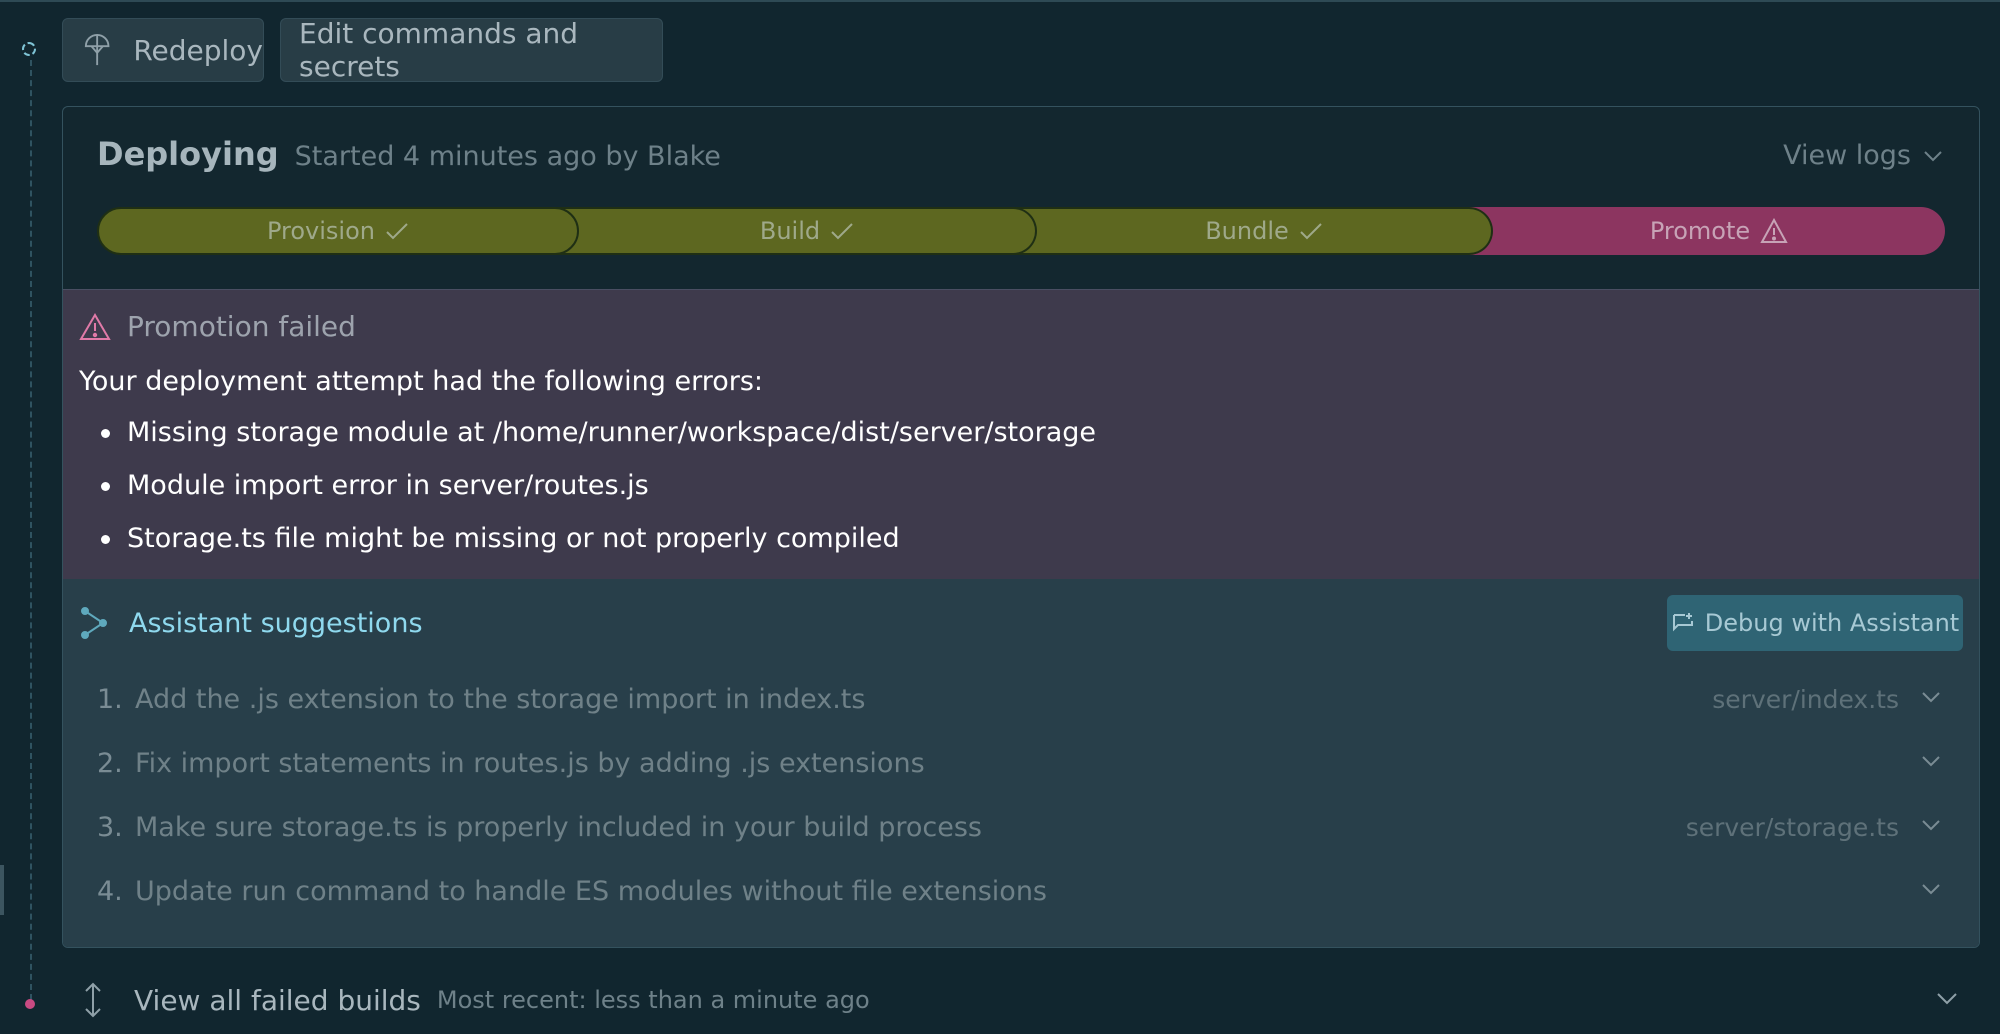 Image resolution: width=2000 pixels, height=1034 pixels. I want to click on edit-commands-button: Edit commands and secrets, so click(471, 50).